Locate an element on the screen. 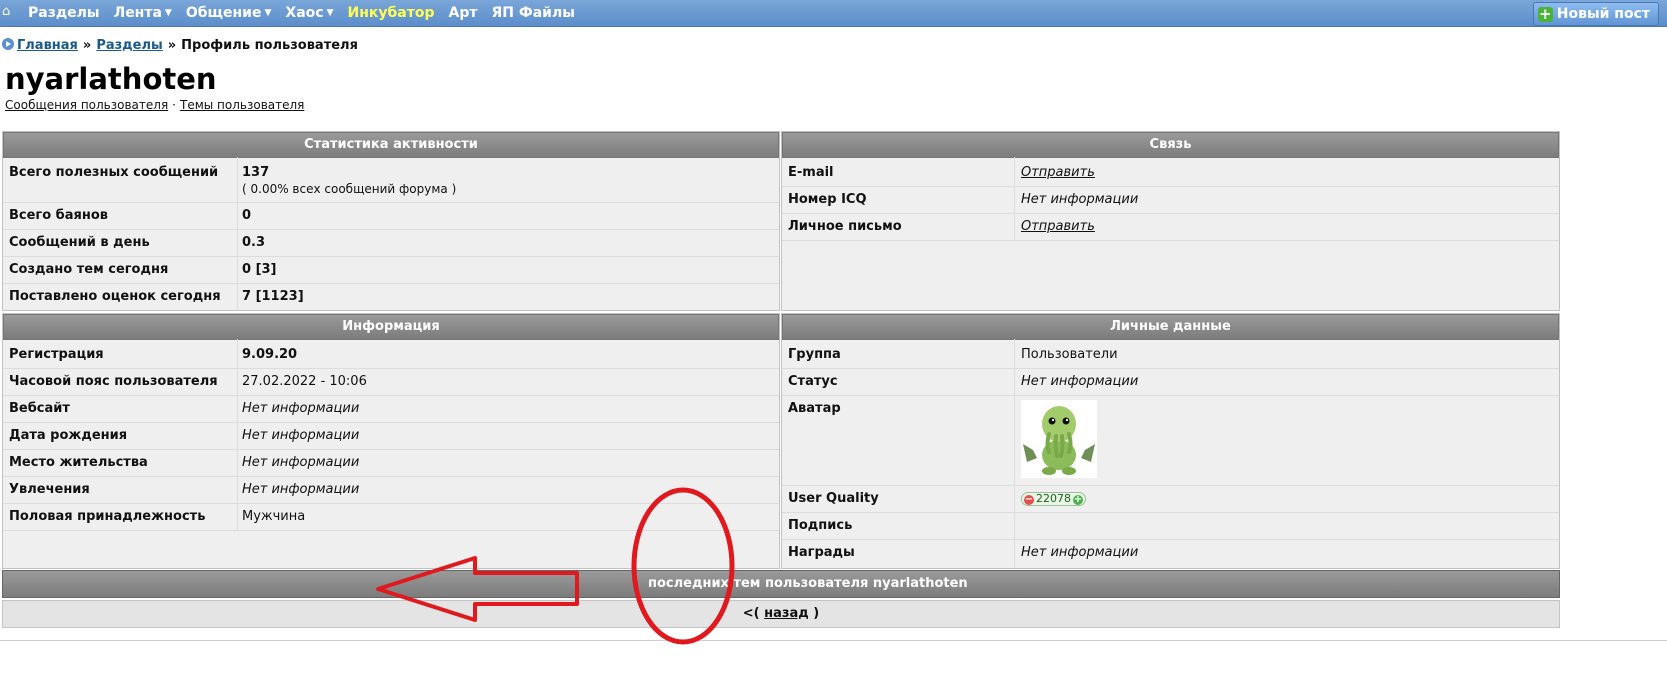 The image size is (1667, 684). activity-row: Сообщений в день 0.3 is located at coordinates (391, 243).